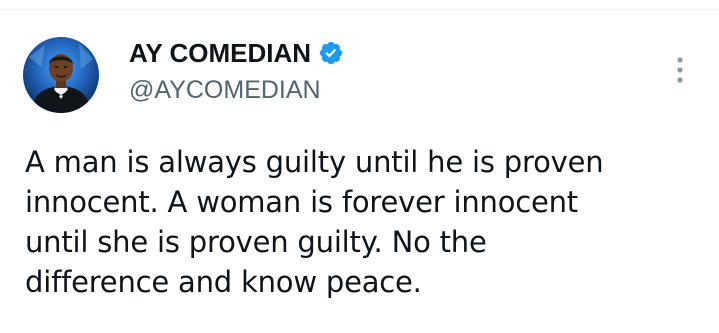 This screenshot has height=333, width=719. I want to click on author-name-row: AY COMEDIAN, so click(236, 53).